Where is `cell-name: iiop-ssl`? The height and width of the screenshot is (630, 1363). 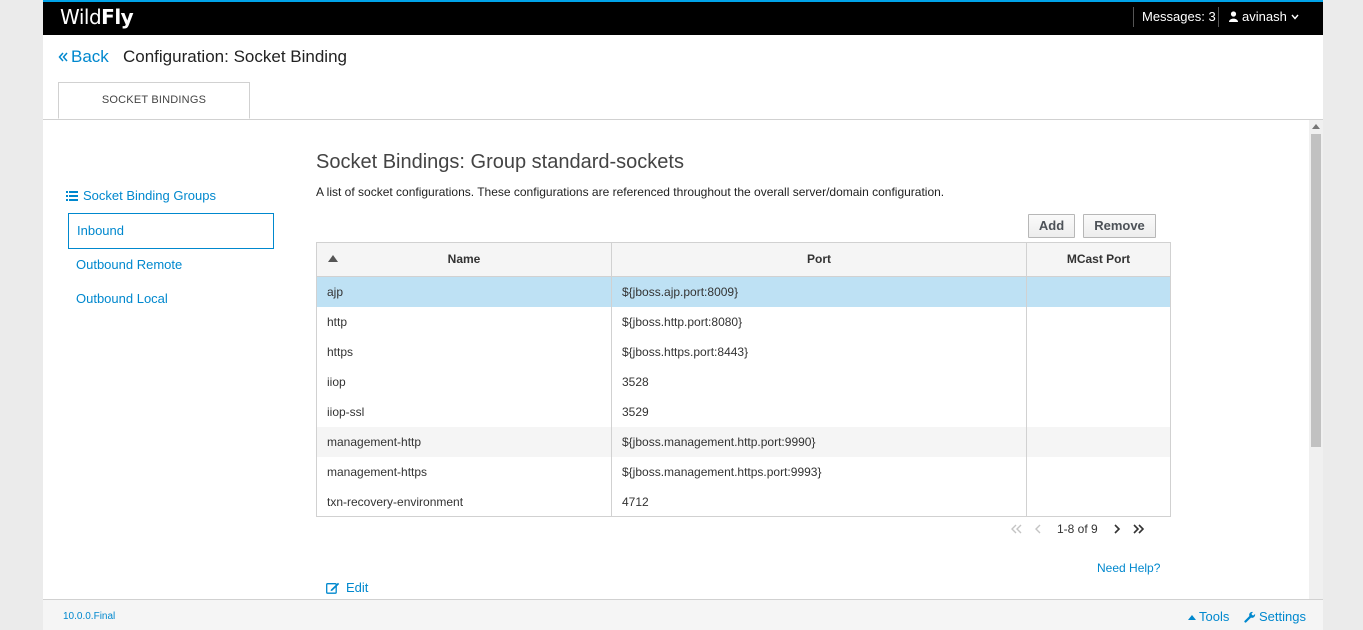
cell-name: iiop-ssl is located at coordinates (464, 412).